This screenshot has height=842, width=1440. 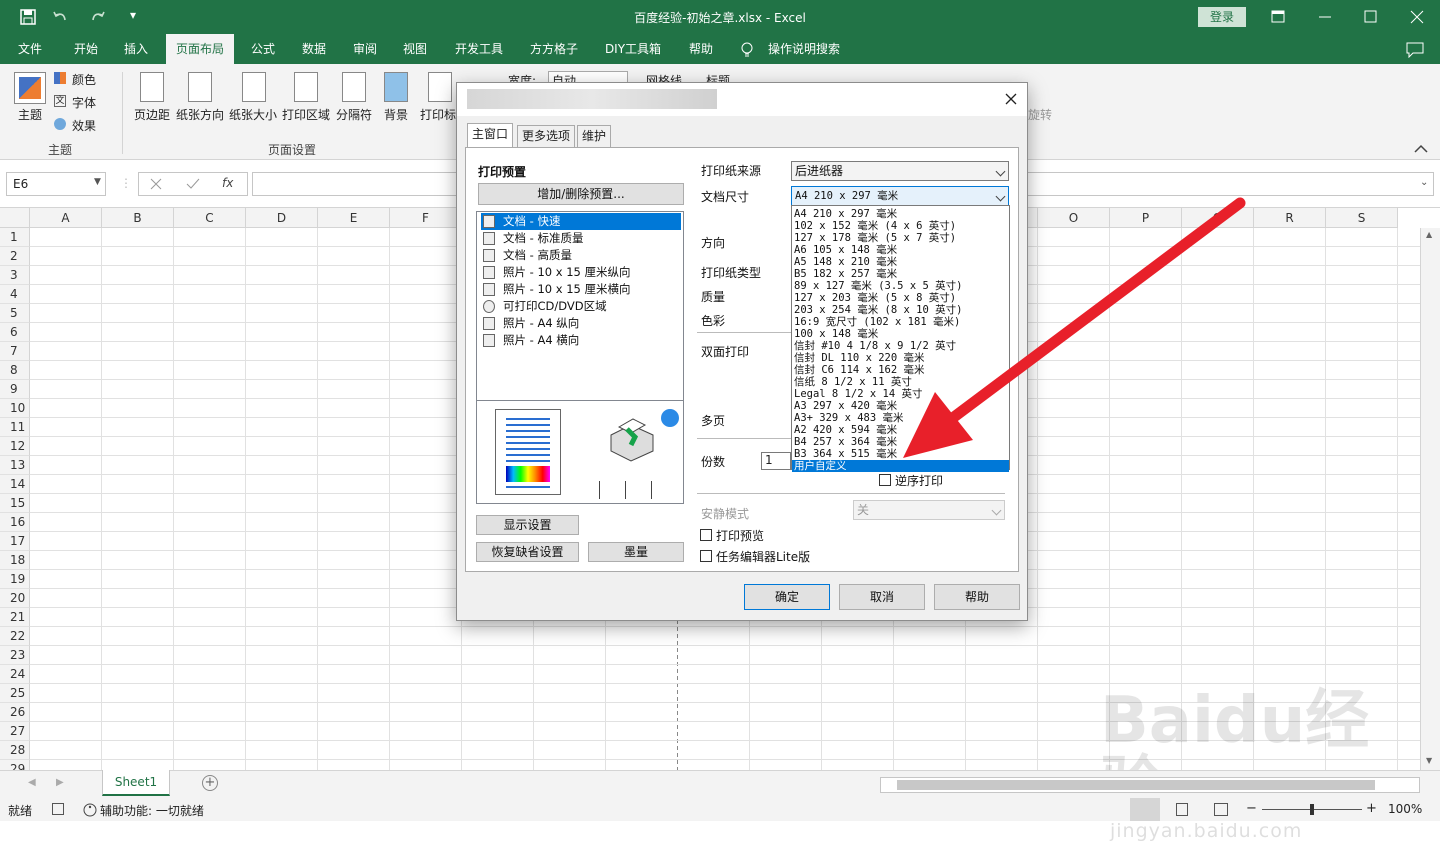 What do you see at coordinates (900, 370) in the screenshot?
I see `size-option: 信封 C6 114 x 162 毫米` at bounding box center [900, 370].